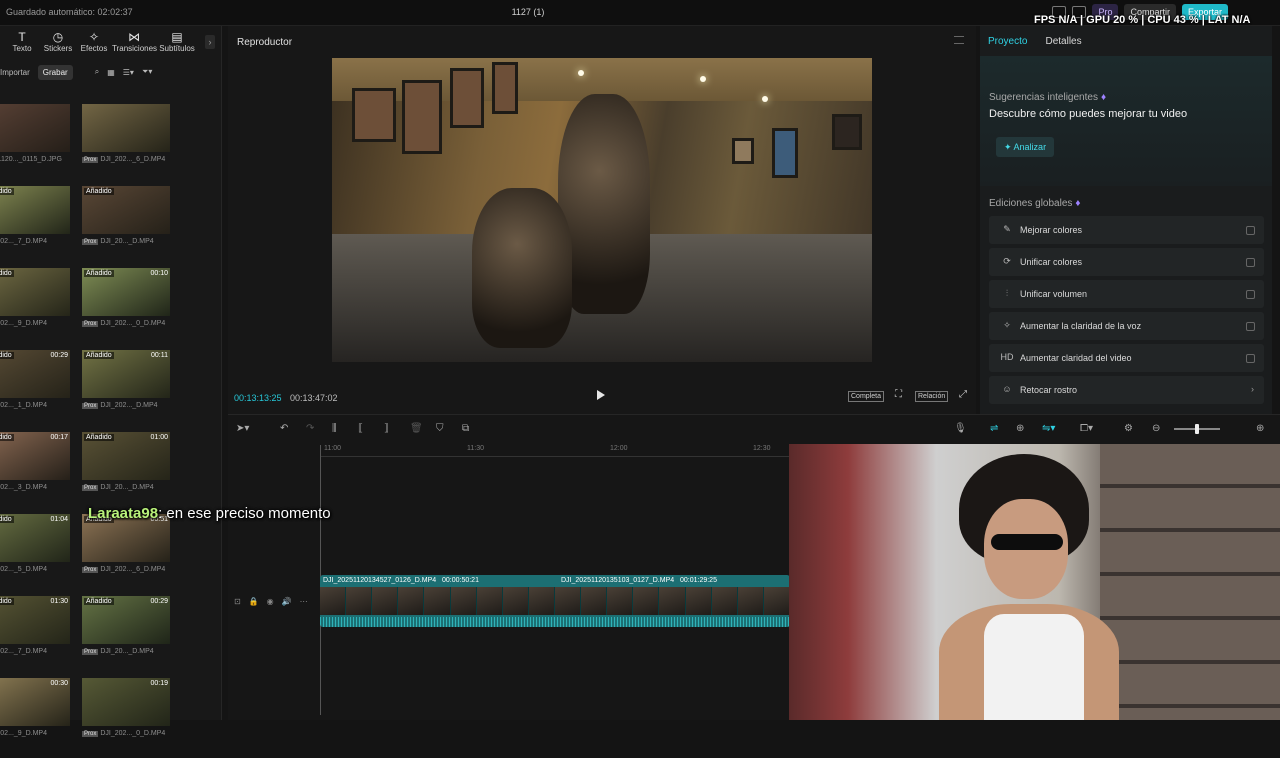  I want to click on filter-icon: ⏷▾, so click(147, 72).